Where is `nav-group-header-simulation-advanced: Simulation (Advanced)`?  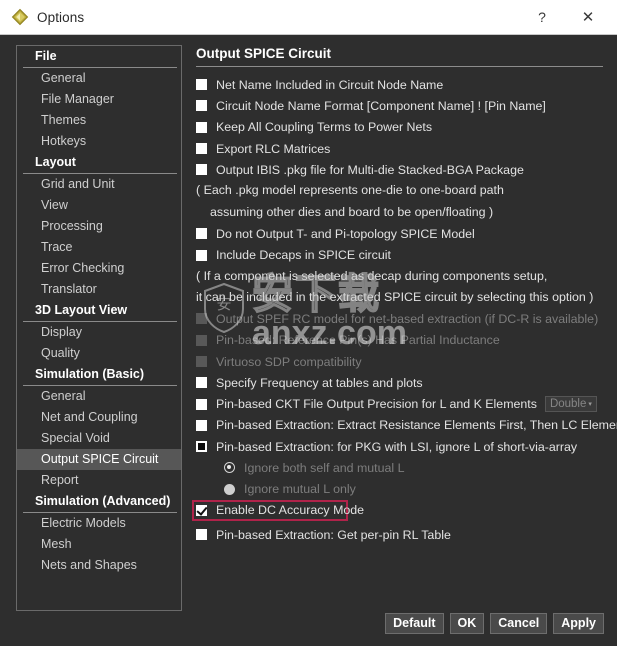
nav-group-header-simulation-advanced: Simulation (Advanced) is located at coordinates (100, 502).